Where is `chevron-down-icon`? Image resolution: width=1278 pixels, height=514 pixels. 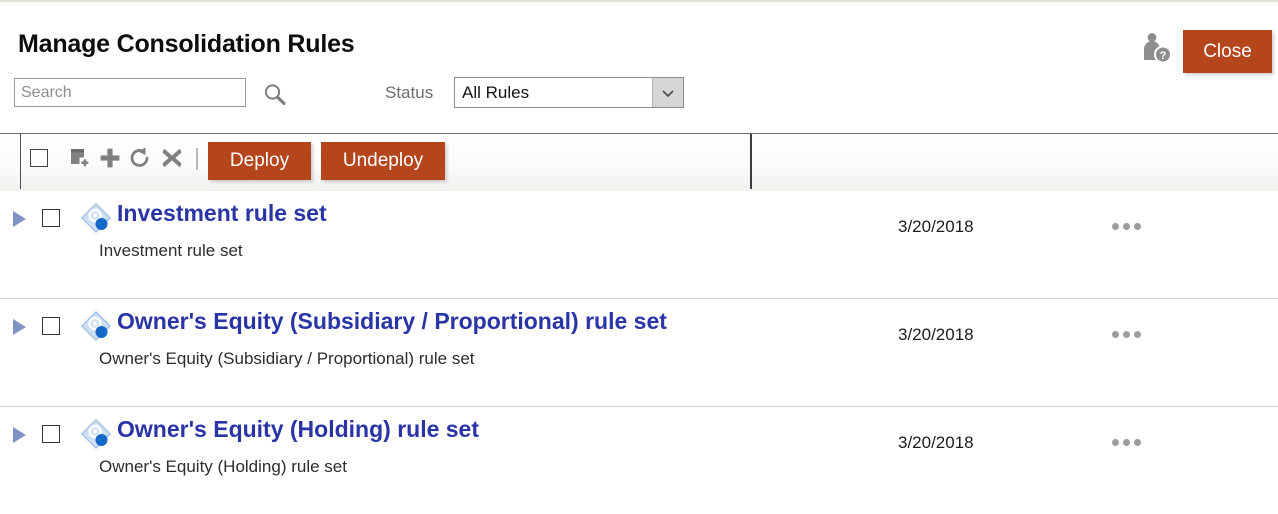 chevron-down-icon is located at coordinates (667, 92).